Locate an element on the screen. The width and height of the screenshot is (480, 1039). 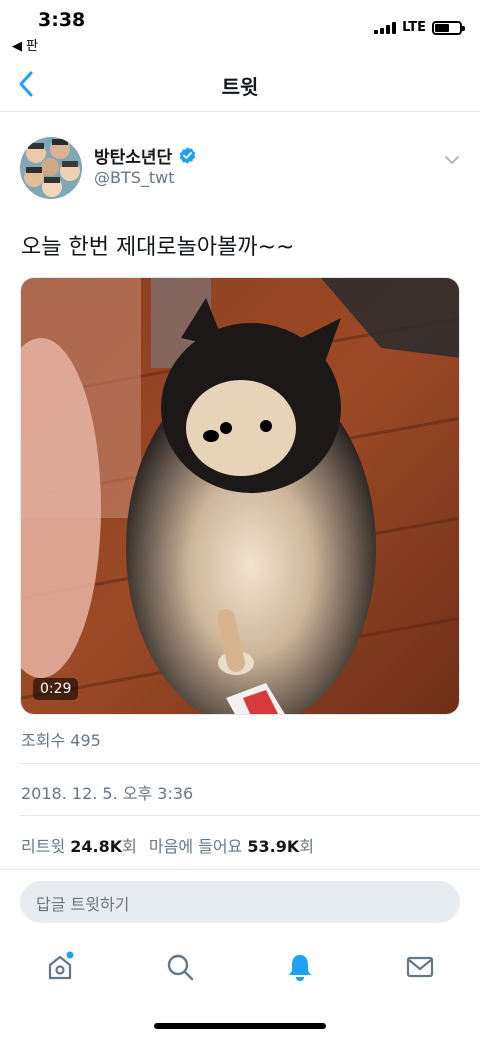
network-label: LTE is located at coordinates (414, 27).